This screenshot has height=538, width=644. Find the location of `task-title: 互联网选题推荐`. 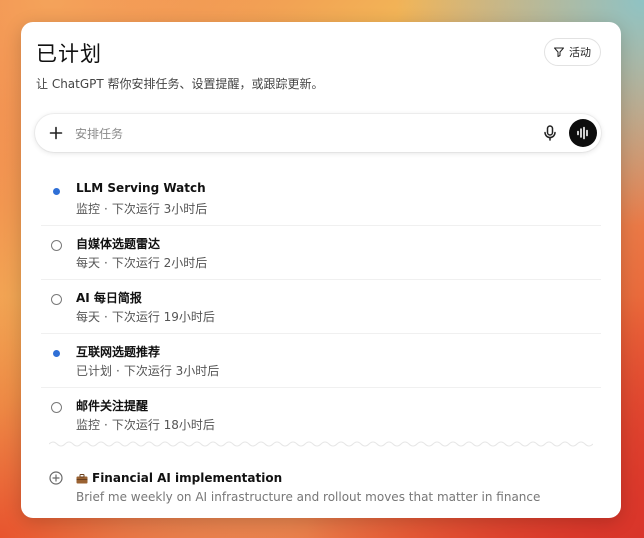

task-title: 互联网选题推荐 is located at coordinates (118, 352).